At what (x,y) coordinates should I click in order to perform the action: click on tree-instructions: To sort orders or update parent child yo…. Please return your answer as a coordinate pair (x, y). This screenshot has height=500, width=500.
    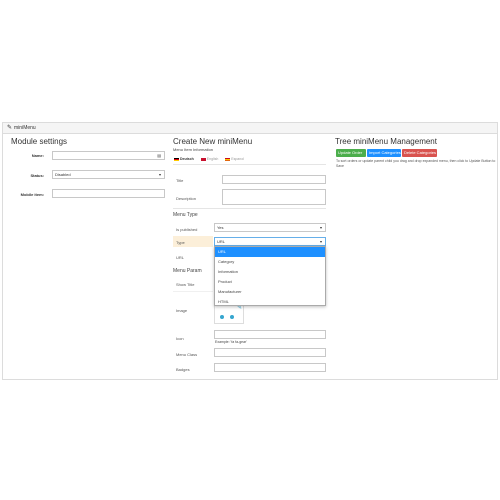
    Looking at the image, I should click on (416, 163).